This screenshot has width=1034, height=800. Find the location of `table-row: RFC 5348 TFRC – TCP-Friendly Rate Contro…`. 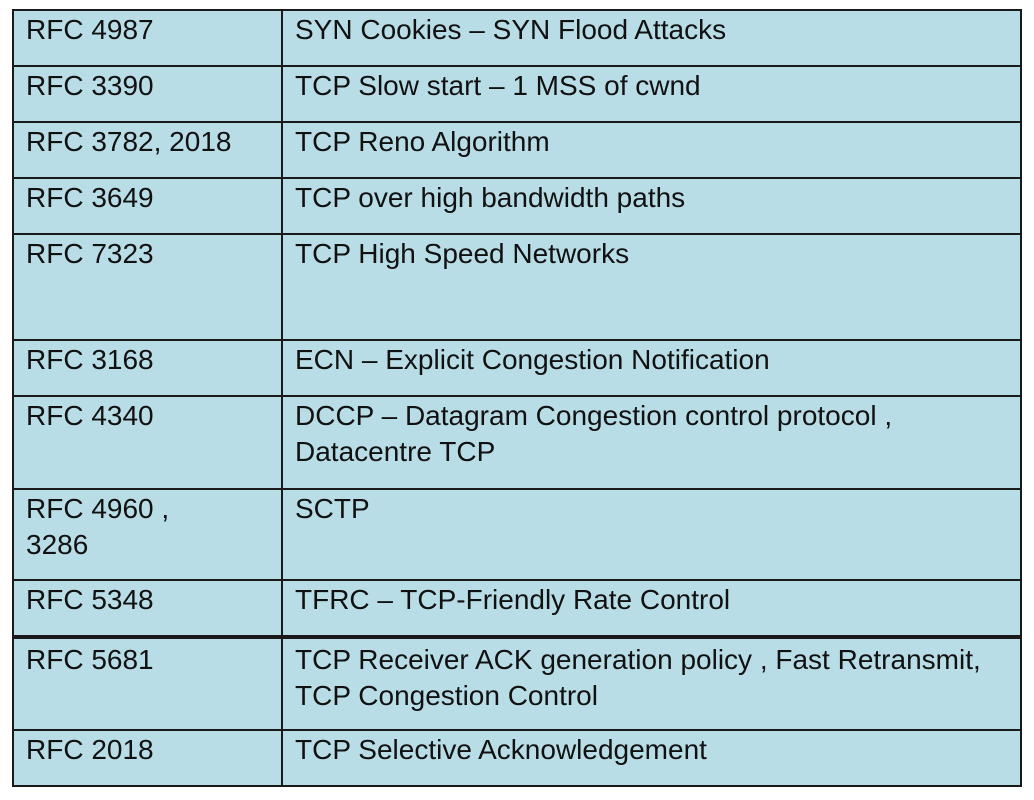

table-row: RFC 5348 TFRC – TCP-Friendly Rate Contro… is located at coordinates (517, 608).